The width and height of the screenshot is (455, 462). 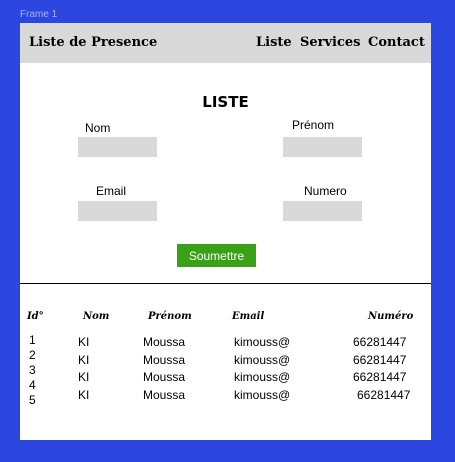 What do you see at coordinates (322, 211) in the screenshot?
I see `numero-input` at bounding box center [322, 211].